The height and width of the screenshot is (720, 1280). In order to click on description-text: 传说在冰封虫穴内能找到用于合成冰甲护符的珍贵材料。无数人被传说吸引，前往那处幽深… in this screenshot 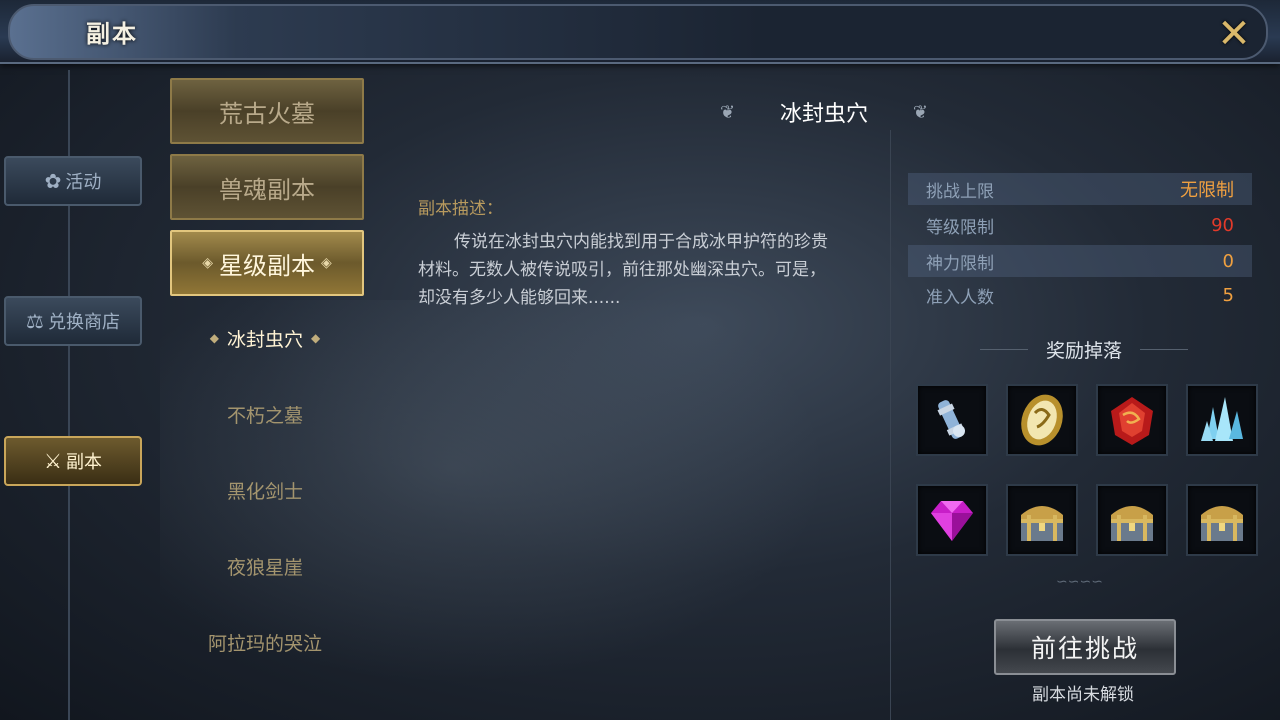, I will do `click(623, 270)`.